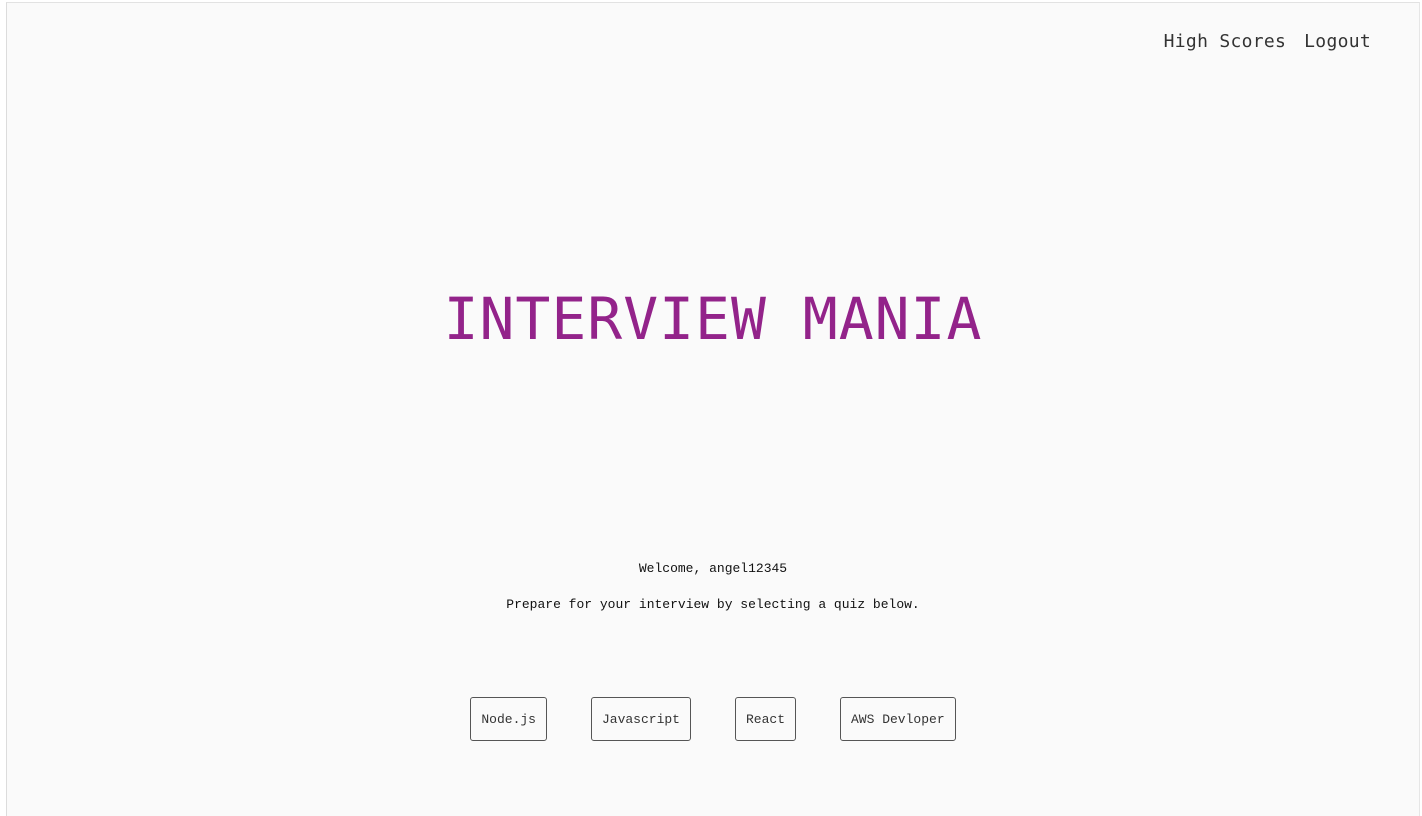  I want to click on welcome-message: Welcome, angel12345, so click(713, 568).